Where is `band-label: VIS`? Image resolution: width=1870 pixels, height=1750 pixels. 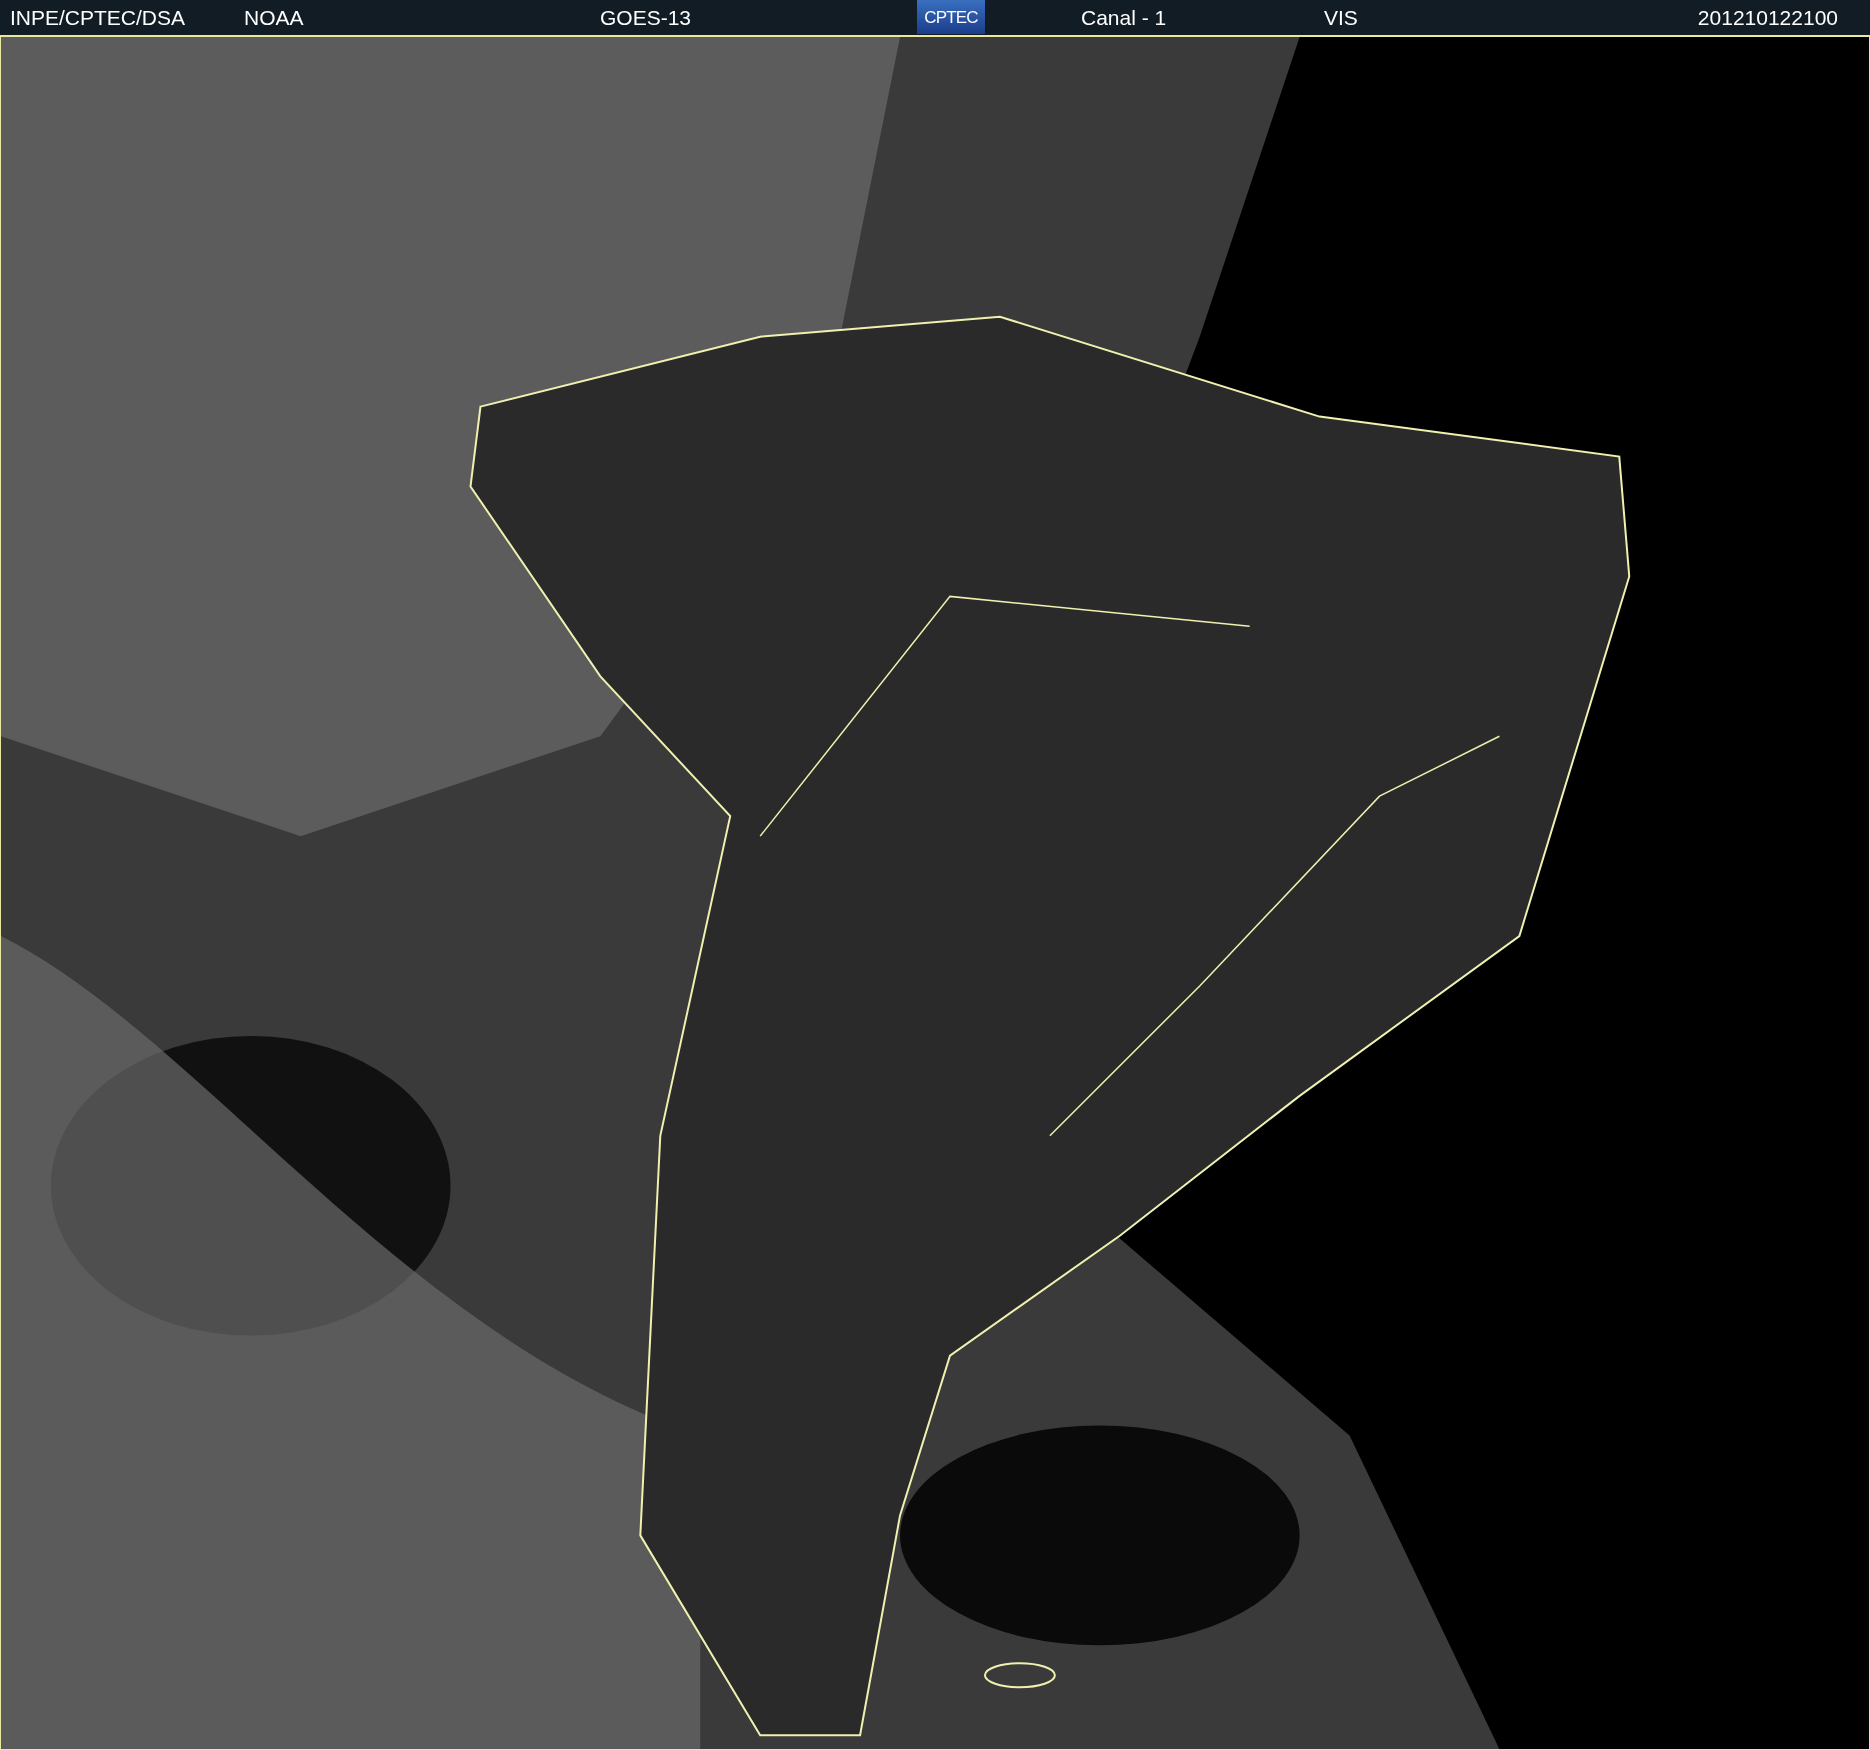 band-label: VIS is located at coordinates (1341, 17).